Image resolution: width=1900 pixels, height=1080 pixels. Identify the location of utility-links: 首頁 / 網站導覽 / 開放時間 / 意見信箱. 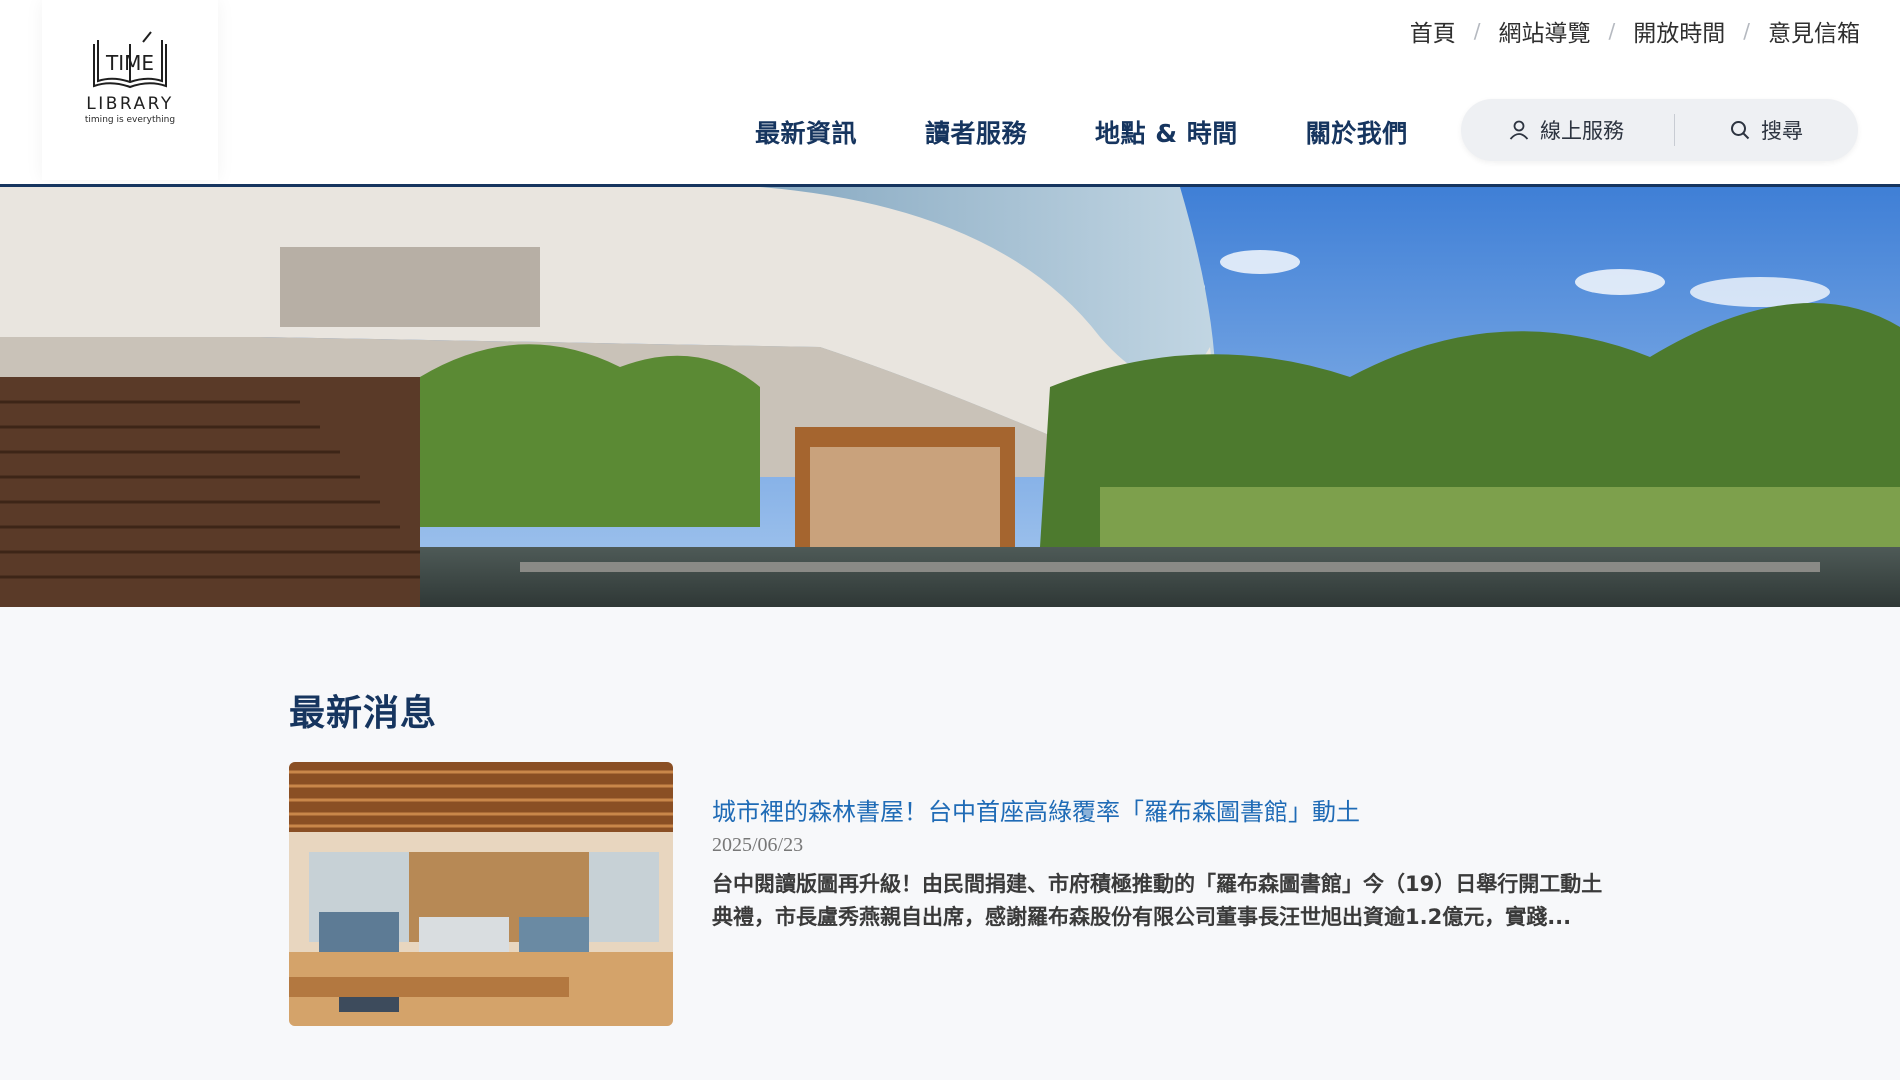
(1635, 31).